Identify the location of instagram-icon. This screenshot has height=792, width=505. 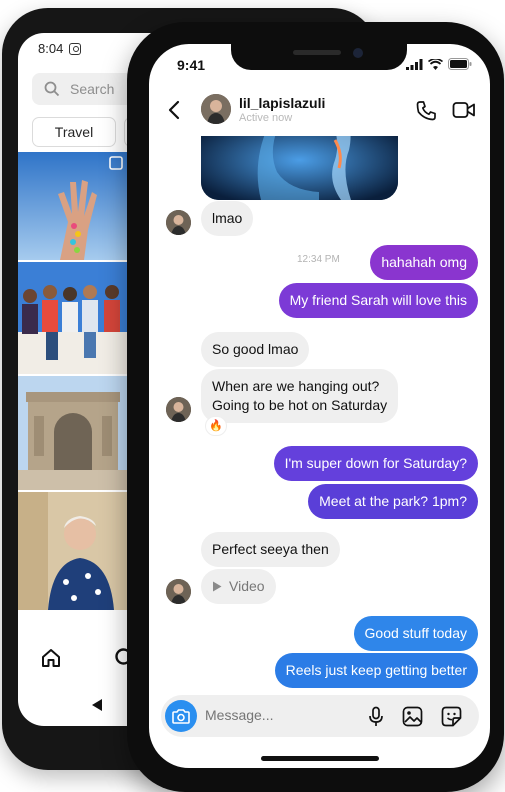
(75, 48).